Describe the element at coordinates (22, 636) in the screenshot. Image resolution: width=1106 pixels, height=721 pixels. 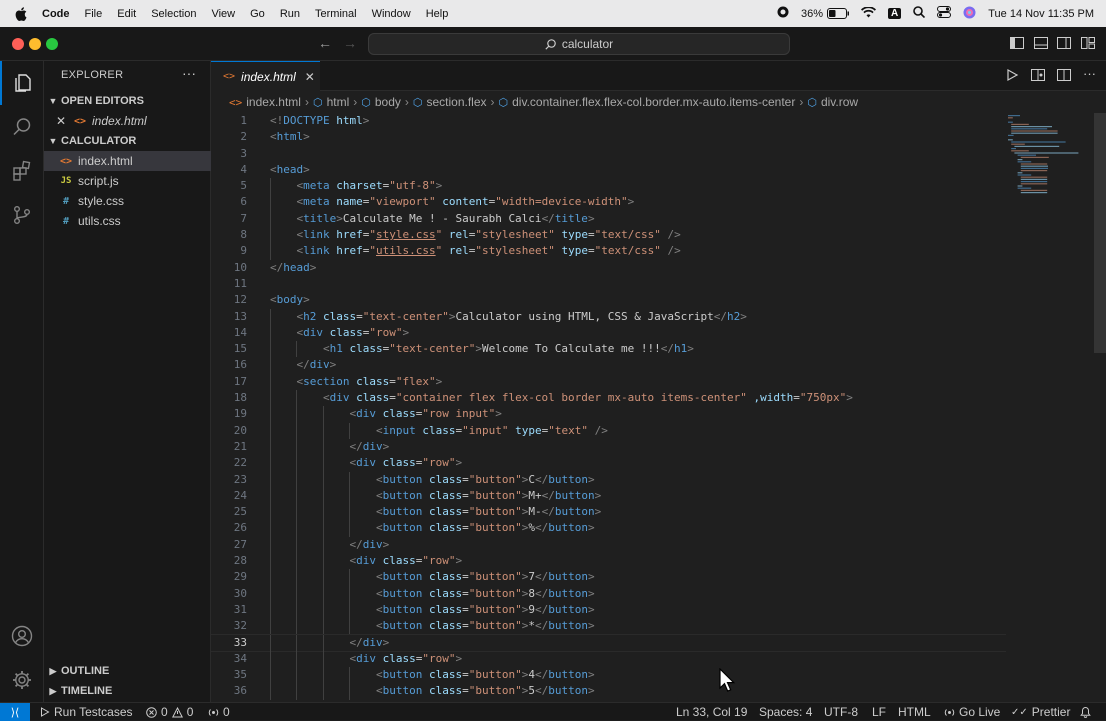
I see `accounts-activity` at that location.